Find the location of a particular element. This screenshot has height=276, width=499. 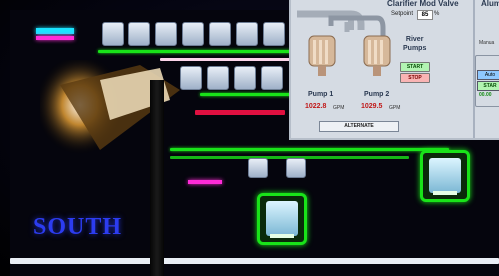

pump-2-label: Pump 2 is located at coordinates (377, 94).